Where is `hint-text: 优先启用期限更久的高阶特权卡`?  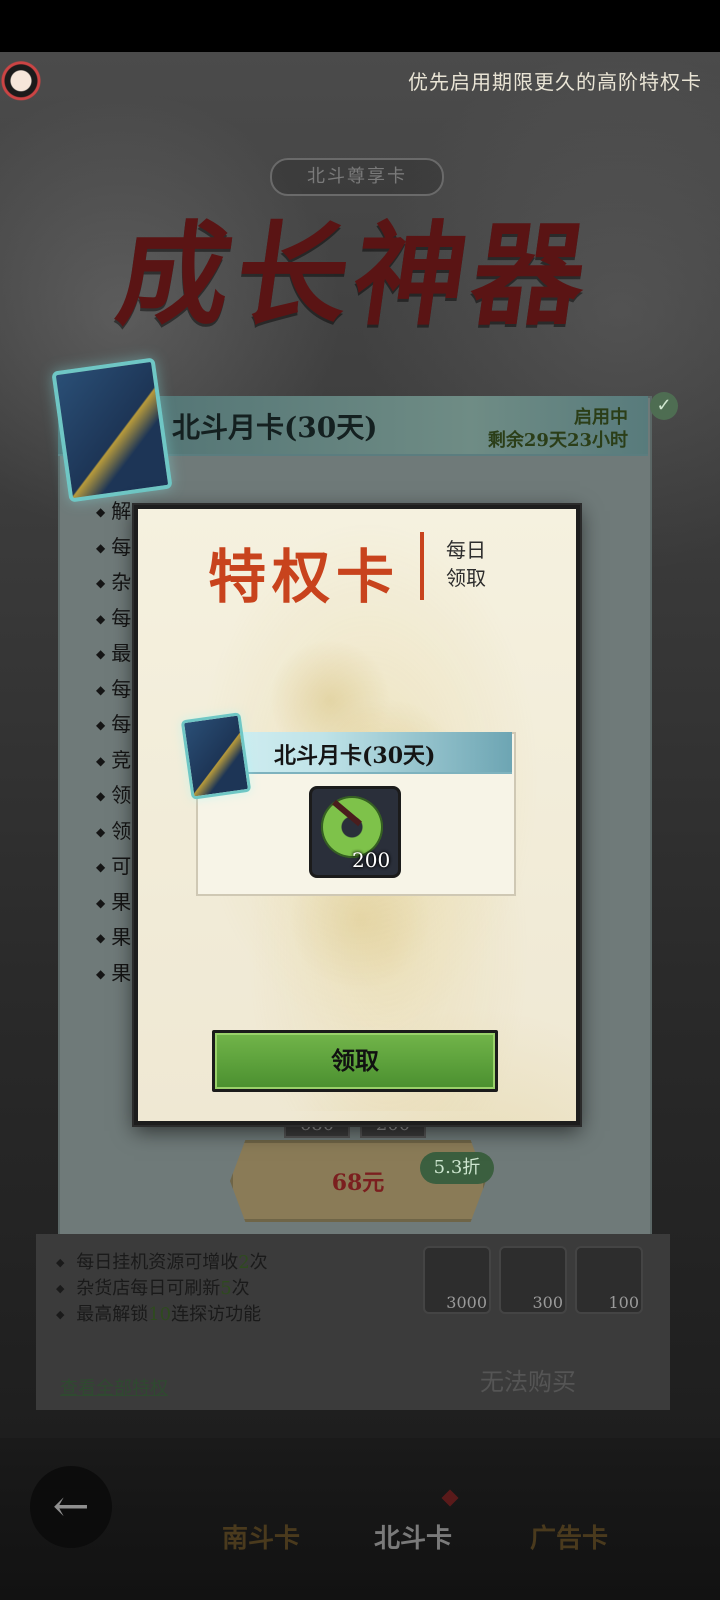 hint-text: 优先启用期限更久的高阶特权卡 is located at coordinates (555, 82).